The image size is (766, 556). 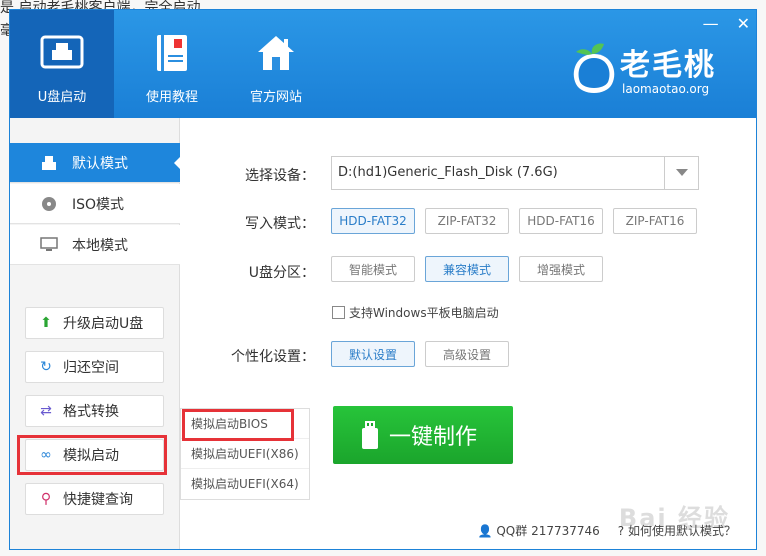 What do you see at coordinates (743, 23) in the screenshot?
I see `close-button: ✕` at bounding box center [743, 23].